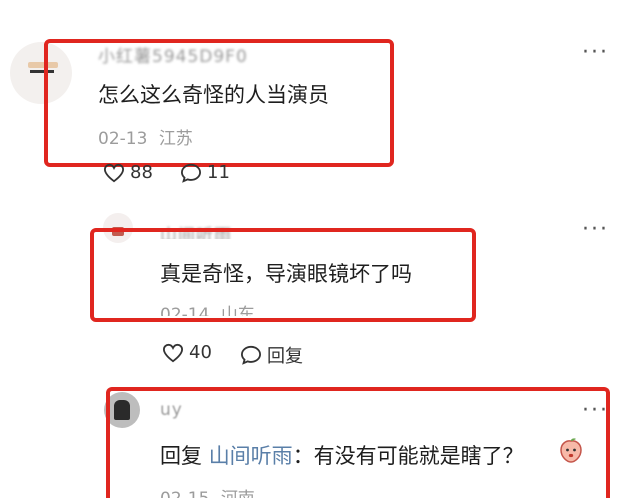 This screenshot has height=498, width=640. What do you see at coordinates (205, 172) in the screenshot?
I see `reply-button: 11` at bounding box center [205, 172].